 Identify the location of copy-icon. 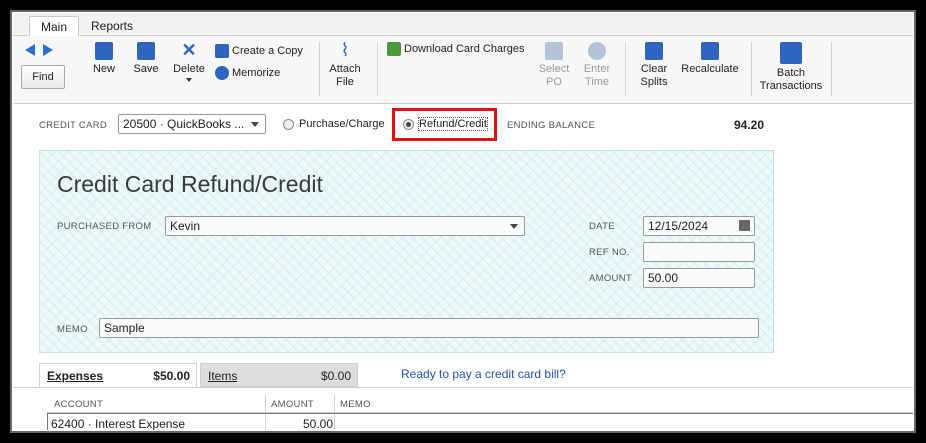
(222, 51).